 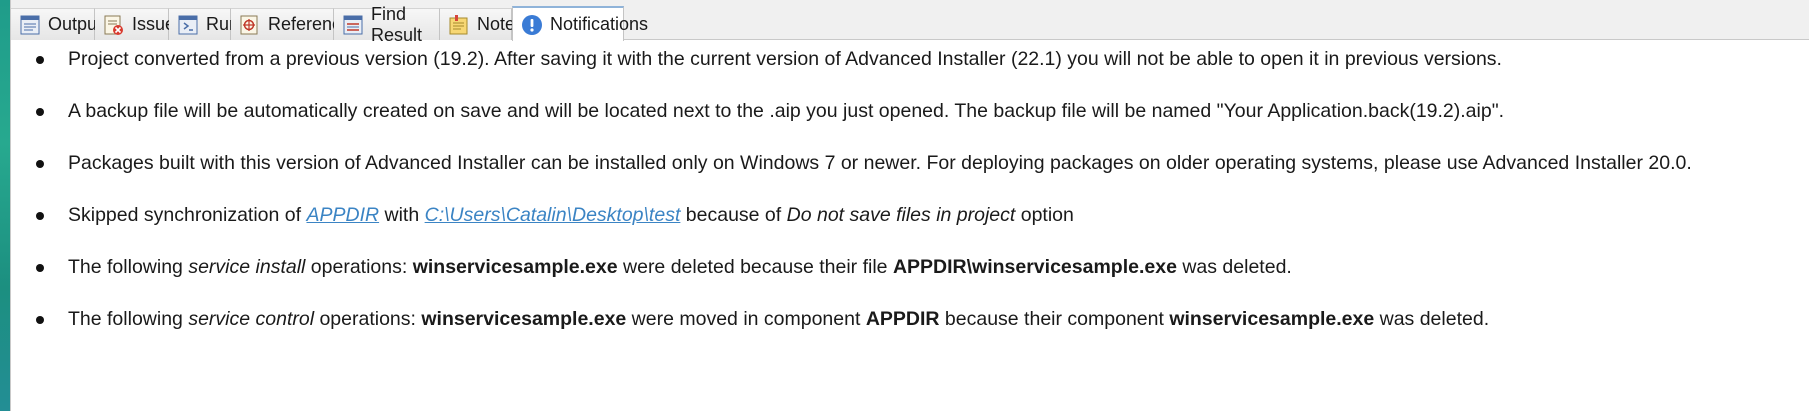 What do you see at coordinates (247, 267) in the screenshot?
I see `operation-type: service install` at bounding box center [247, 267].